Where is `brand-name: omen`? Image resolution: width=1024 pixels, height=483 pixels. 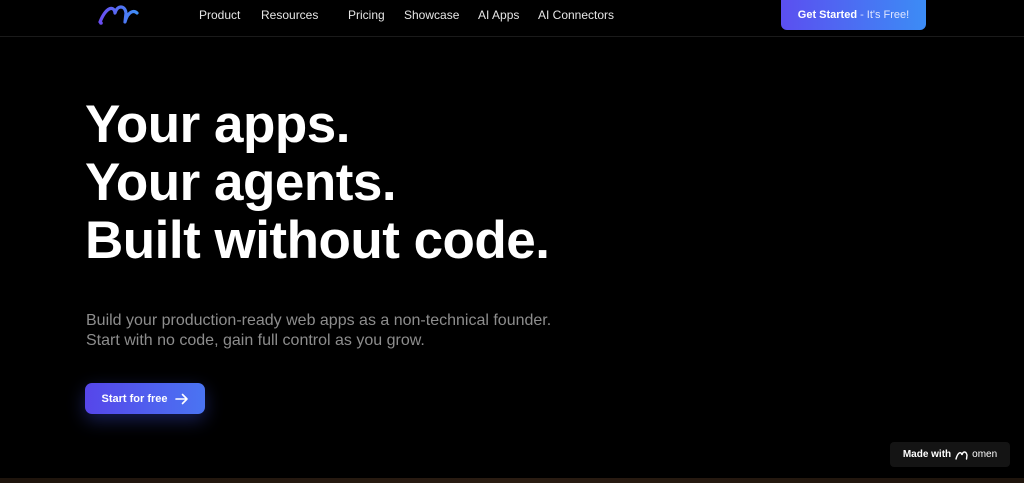 brand-name: omen is located at coordinates (985, 454).